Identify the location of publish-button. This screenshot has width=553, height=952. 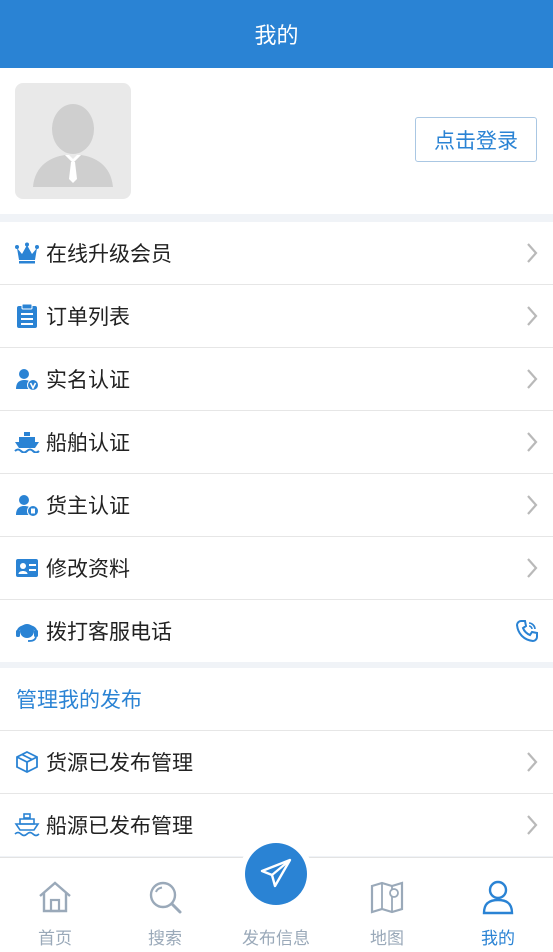
(276, 874).